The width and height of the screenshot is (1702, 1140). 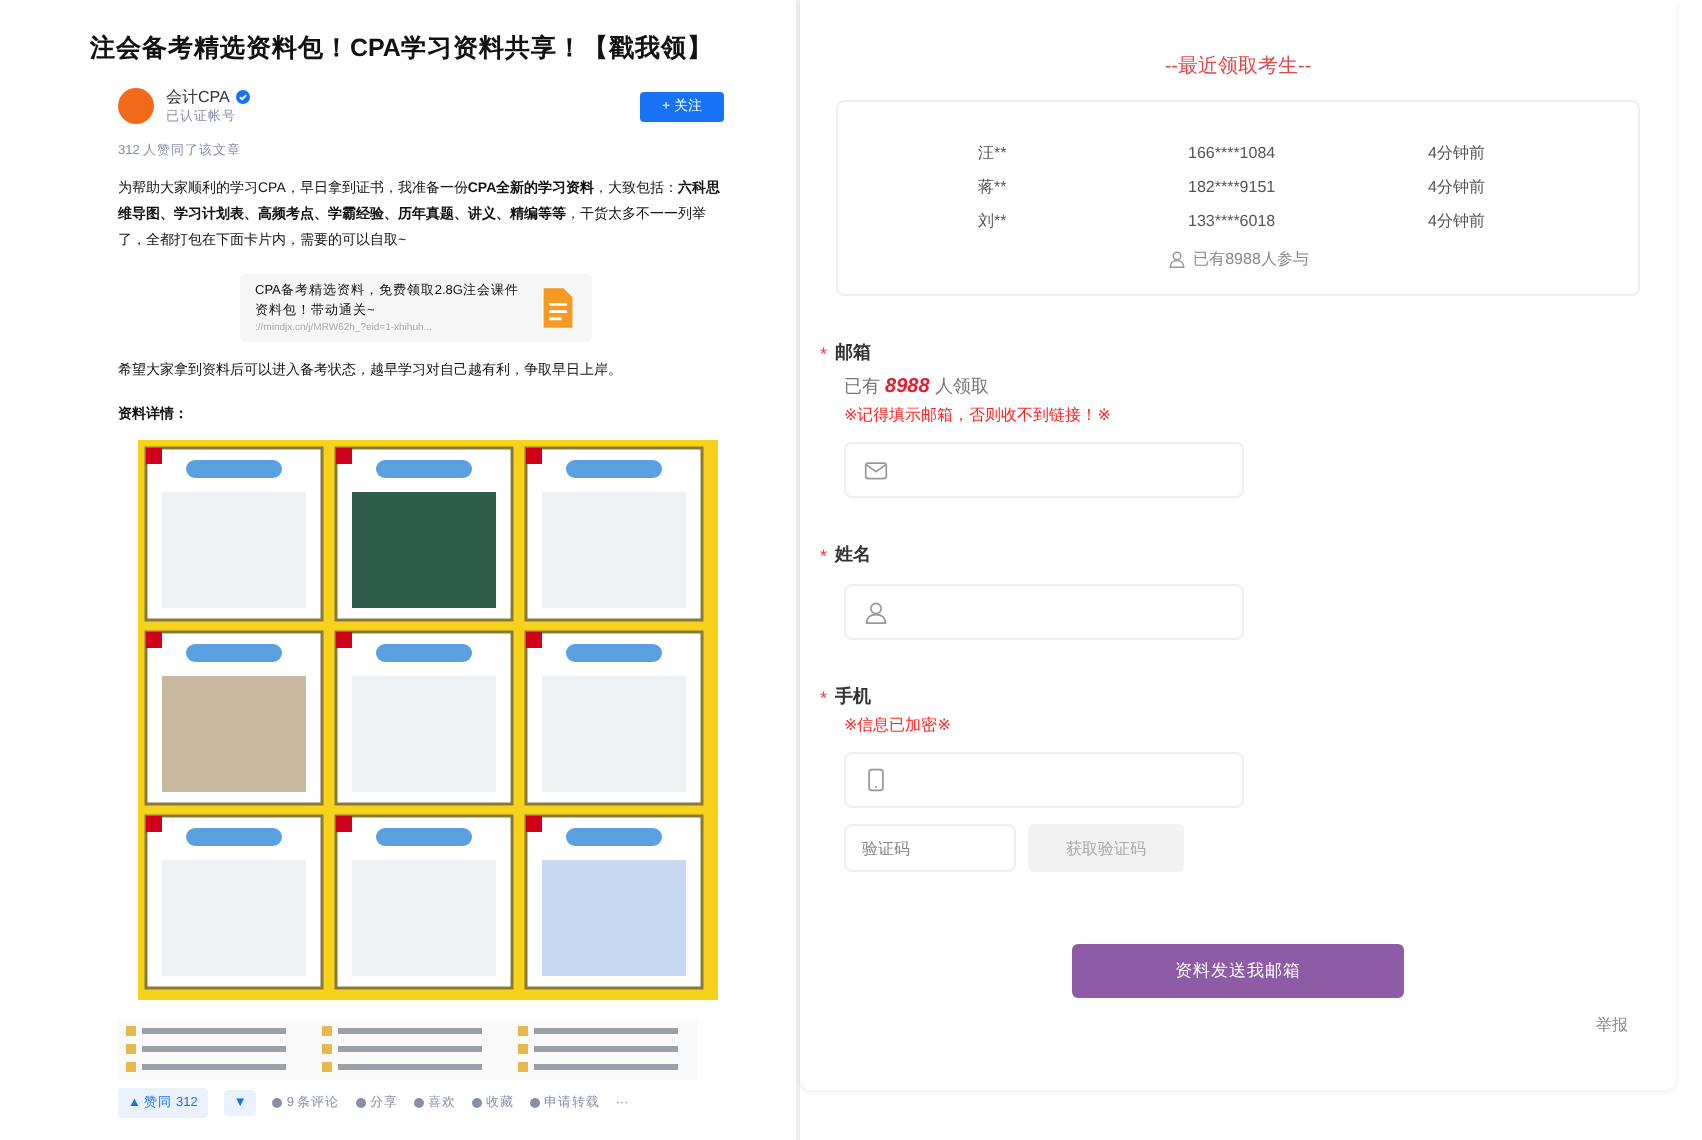 What do you see at coordinates (1238, 971) in the screenshot?
I see `submit-button: 资料发送我邮箱` at bounding box center [1238, 971].